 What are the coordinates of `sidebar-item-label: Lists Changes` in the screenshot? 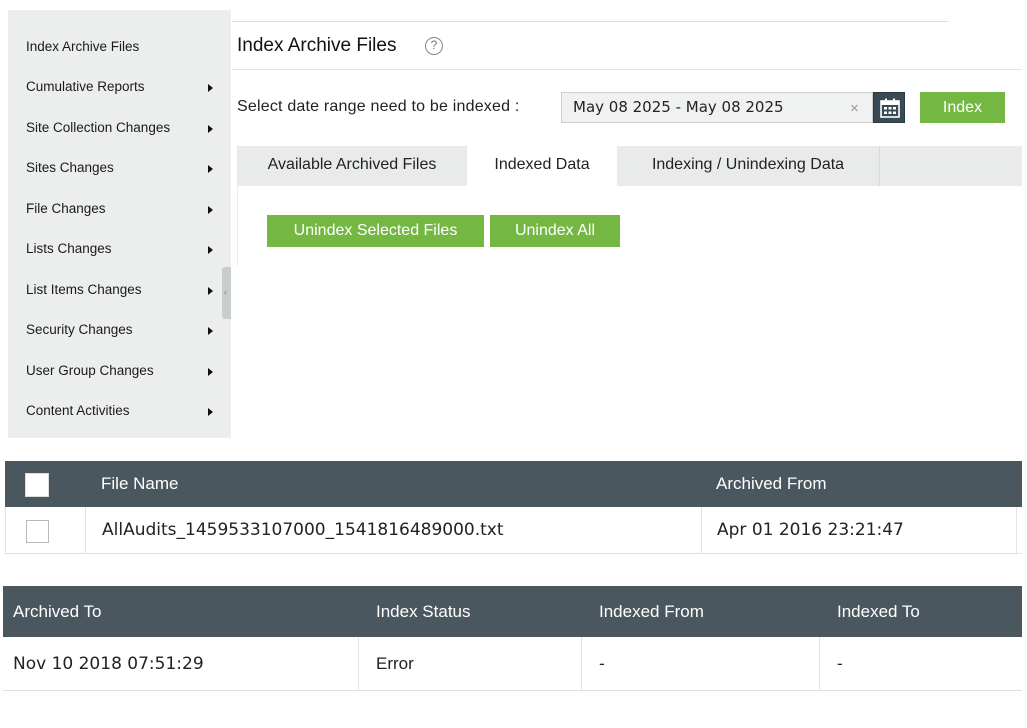 It's located at (69, 248).